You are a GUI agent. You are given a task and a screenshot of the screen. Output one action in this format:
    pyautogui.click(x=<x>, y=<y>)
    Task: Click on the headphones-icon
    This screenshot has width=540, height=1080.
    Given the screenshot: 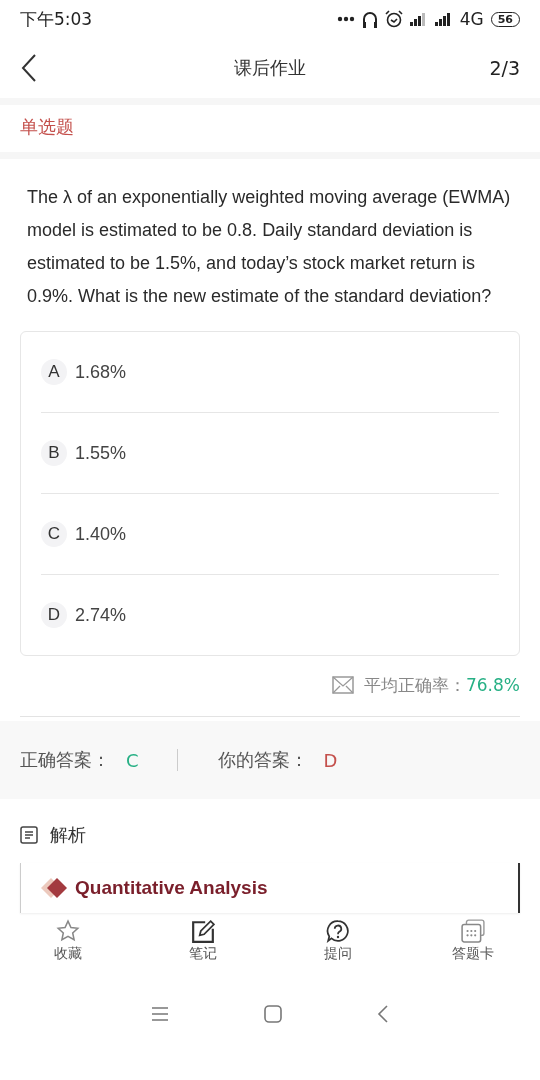 What is the action you would take?
    pyautogui.click(x=369, y=19)
    